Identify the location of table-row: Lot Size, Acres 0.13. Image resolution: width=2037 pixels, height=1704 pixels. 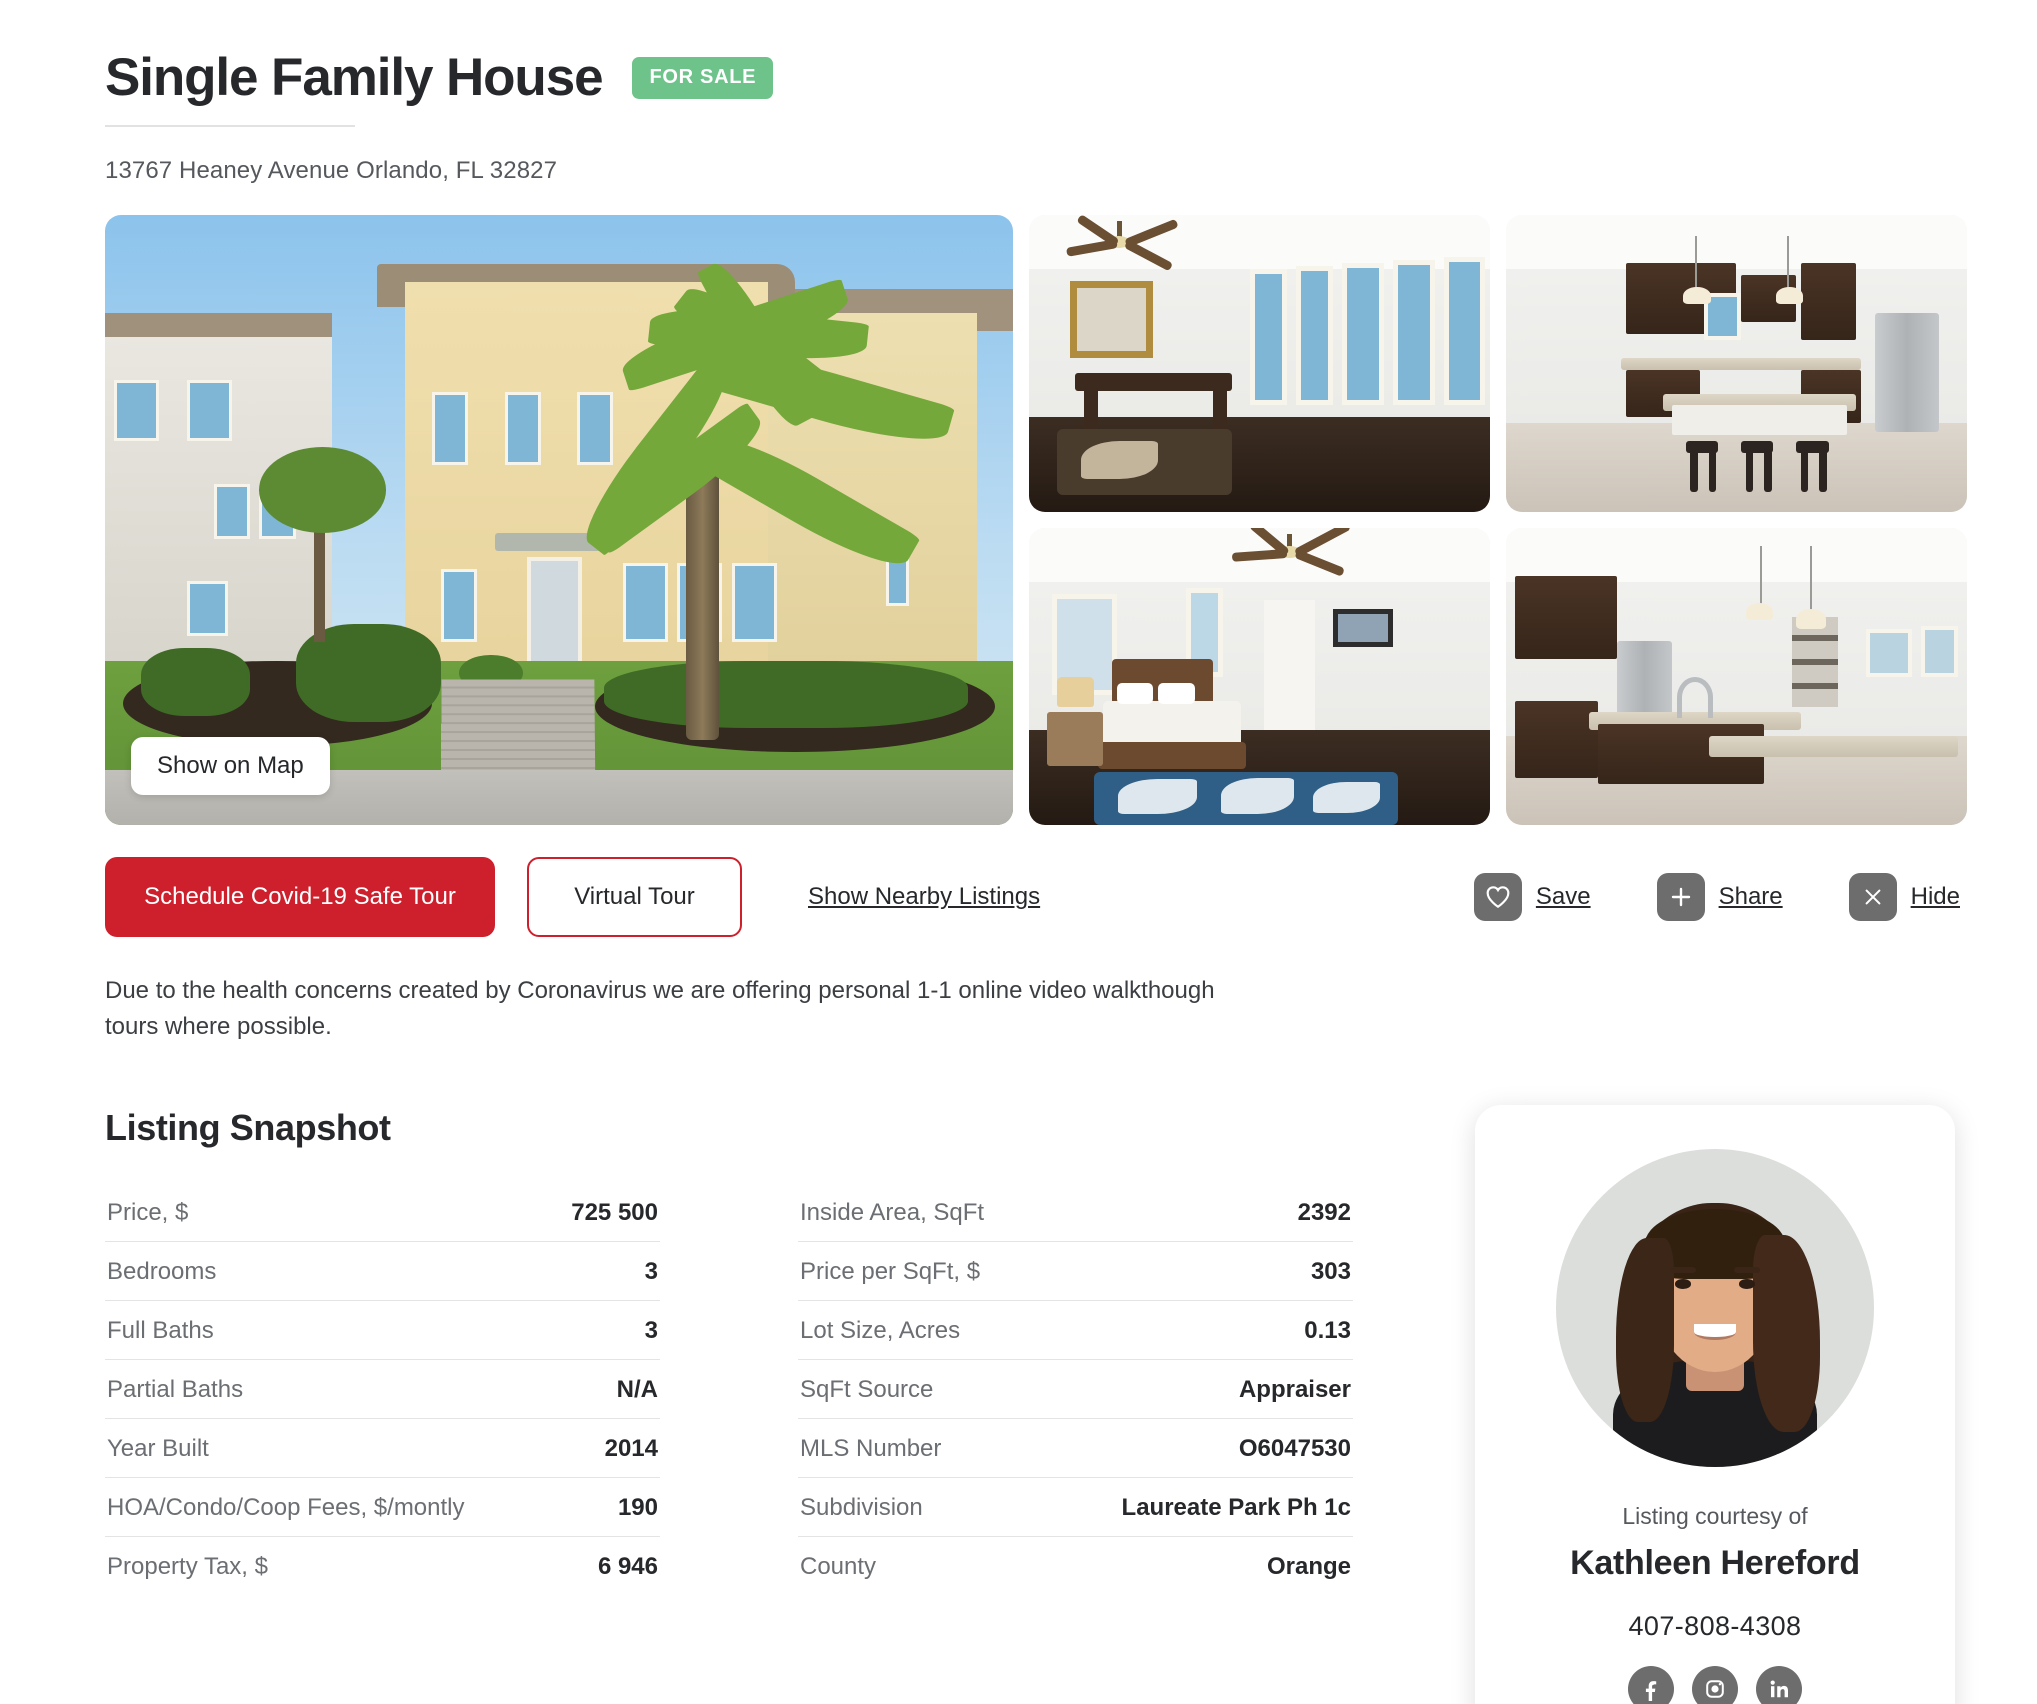
(1075, 1331).